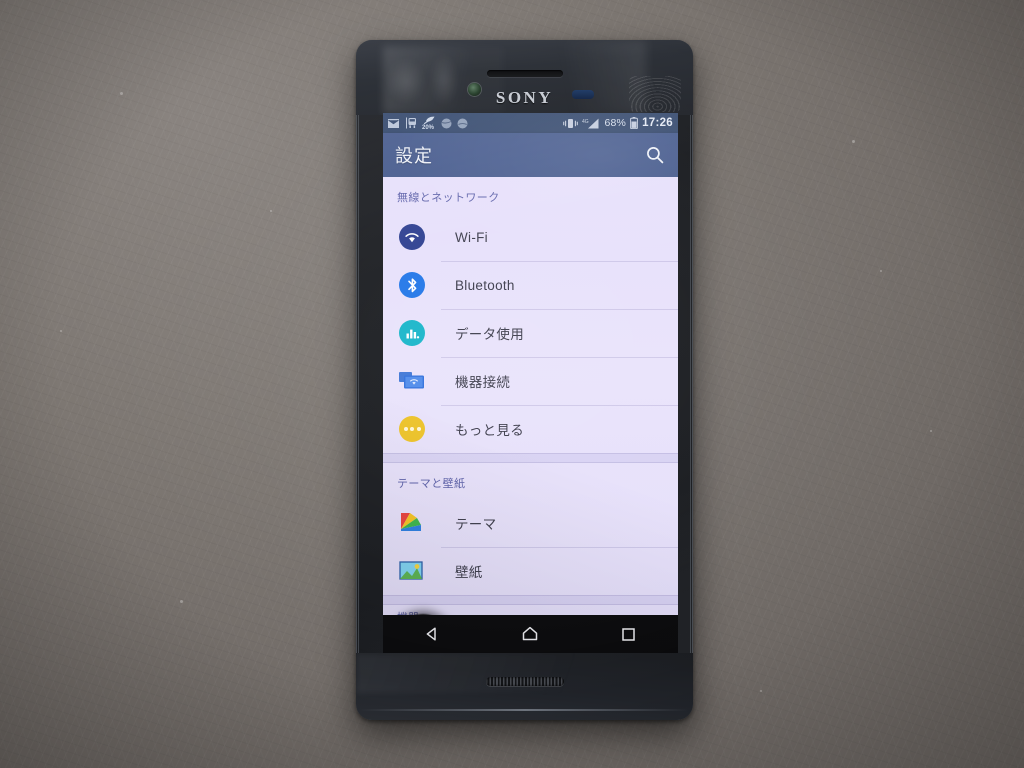 The height and width of the screenshot is (768, 1024). What do you see at coordinates (530, 571) in the screenshot?
I see `settings-row-wallpaper: 壁紙` at bounding box center [530, 571].